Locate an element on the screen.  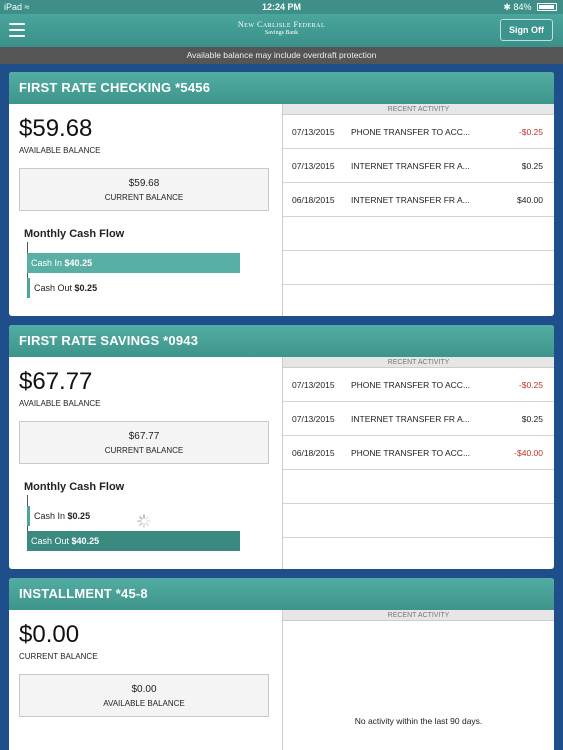
current-balance-box: $59.68 CURRENT BALANCE is located at coordinates (144, 189).